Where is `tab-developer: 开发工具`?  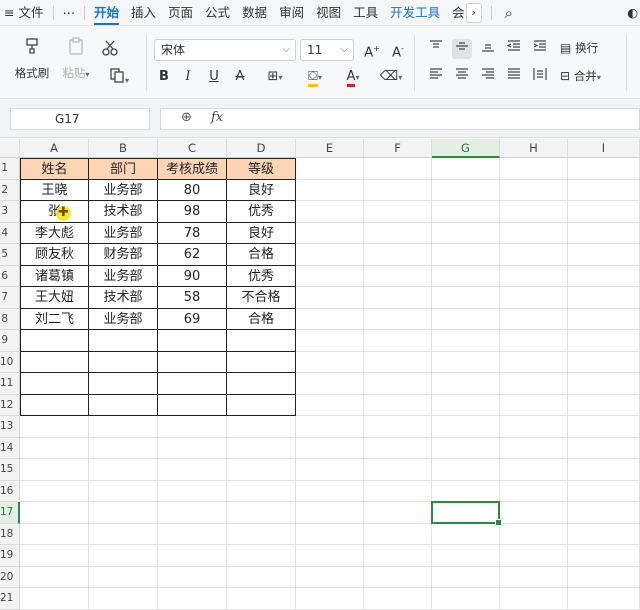 tab-developer: 开发工具 is located at coordinates (415, 13).